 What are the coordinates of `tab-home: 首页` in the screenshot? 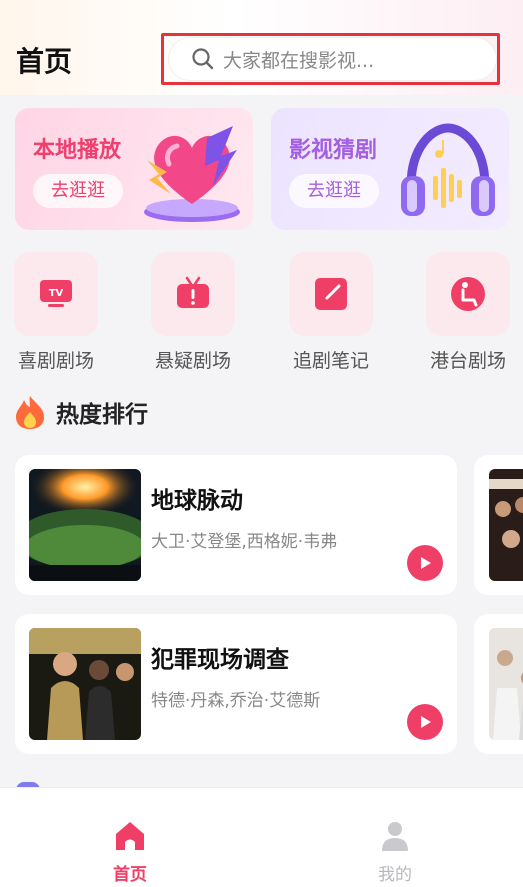 It's located at (130, 852).